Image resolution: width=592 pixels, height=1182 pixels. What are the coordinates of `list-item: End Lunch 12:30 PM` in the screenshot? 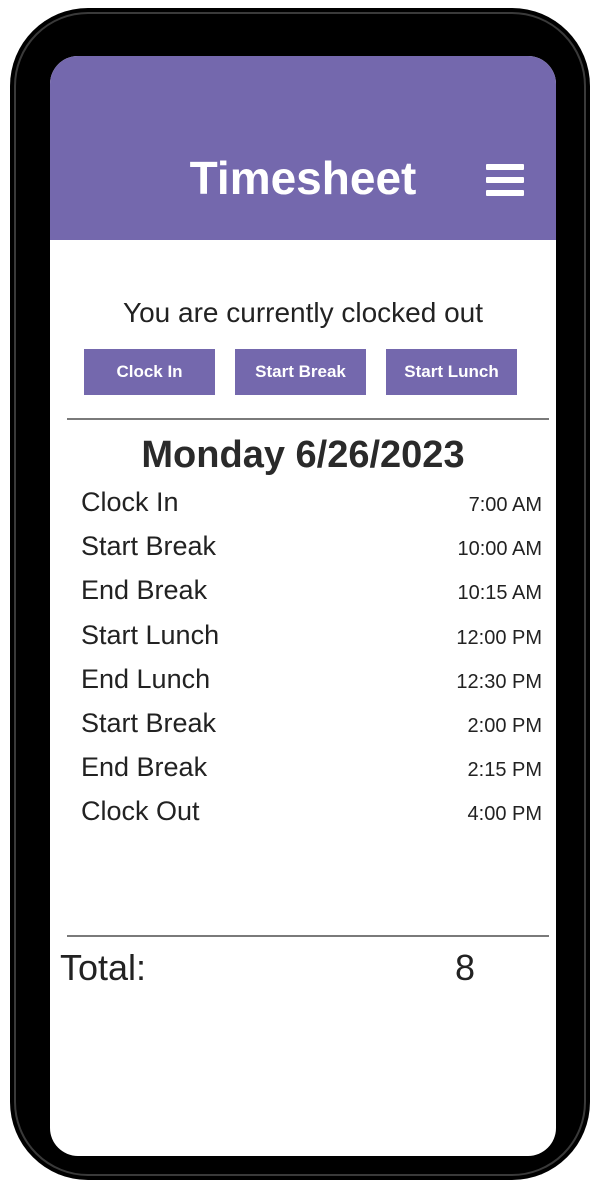 It's located at (312, 681).